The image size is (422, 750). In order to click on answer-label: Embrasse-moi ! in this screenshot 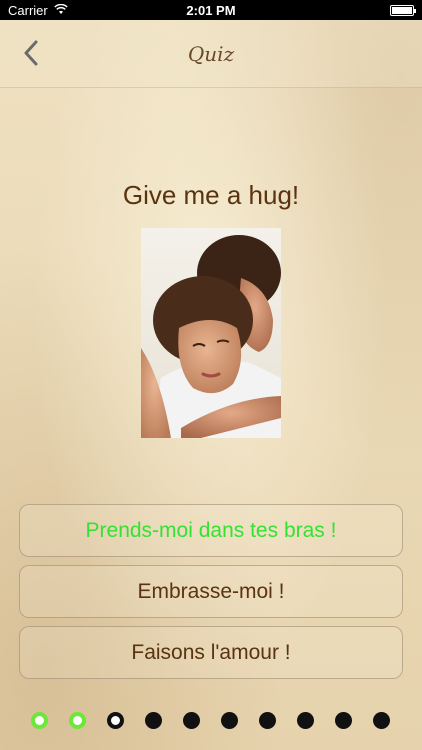, I will do `click(211, 591)`.